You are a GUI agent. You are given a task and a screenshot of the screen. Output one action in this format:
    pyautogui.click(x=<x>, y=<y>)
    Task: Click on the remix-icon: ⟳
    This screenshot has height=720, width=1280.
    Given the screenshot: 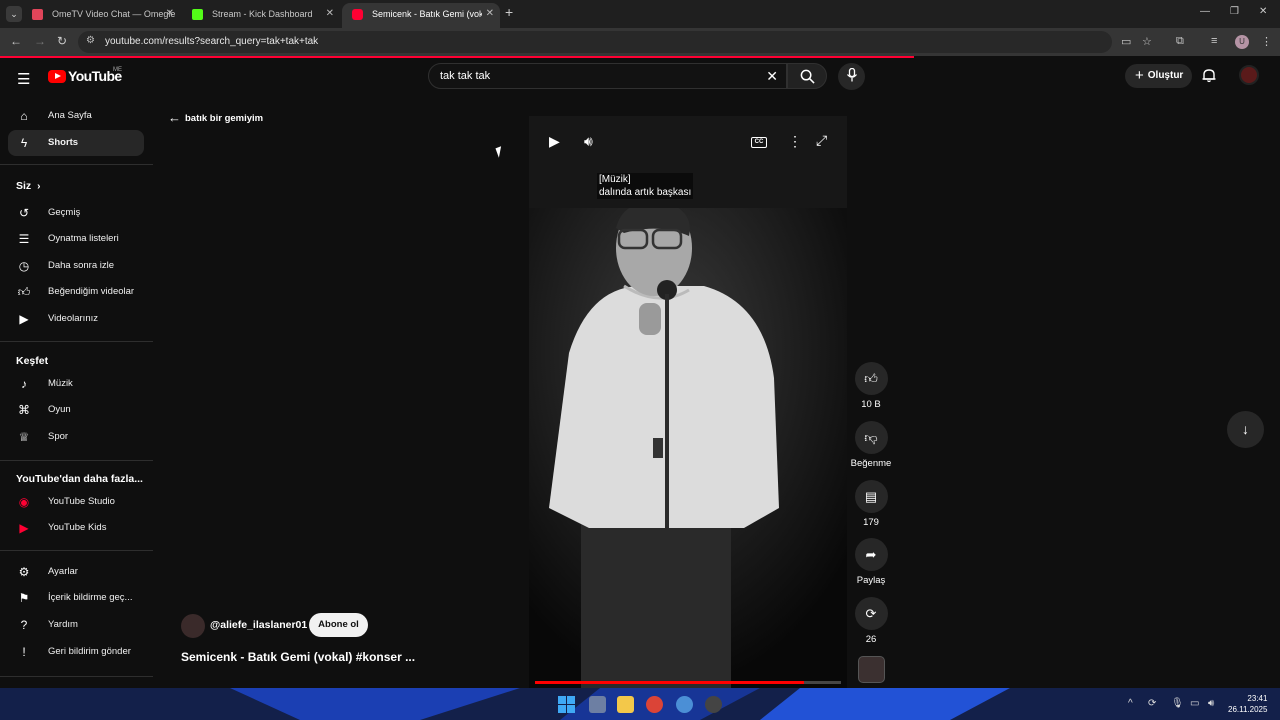 What is the action you would take?
    pyautogui.click(x=871, y=613)
    